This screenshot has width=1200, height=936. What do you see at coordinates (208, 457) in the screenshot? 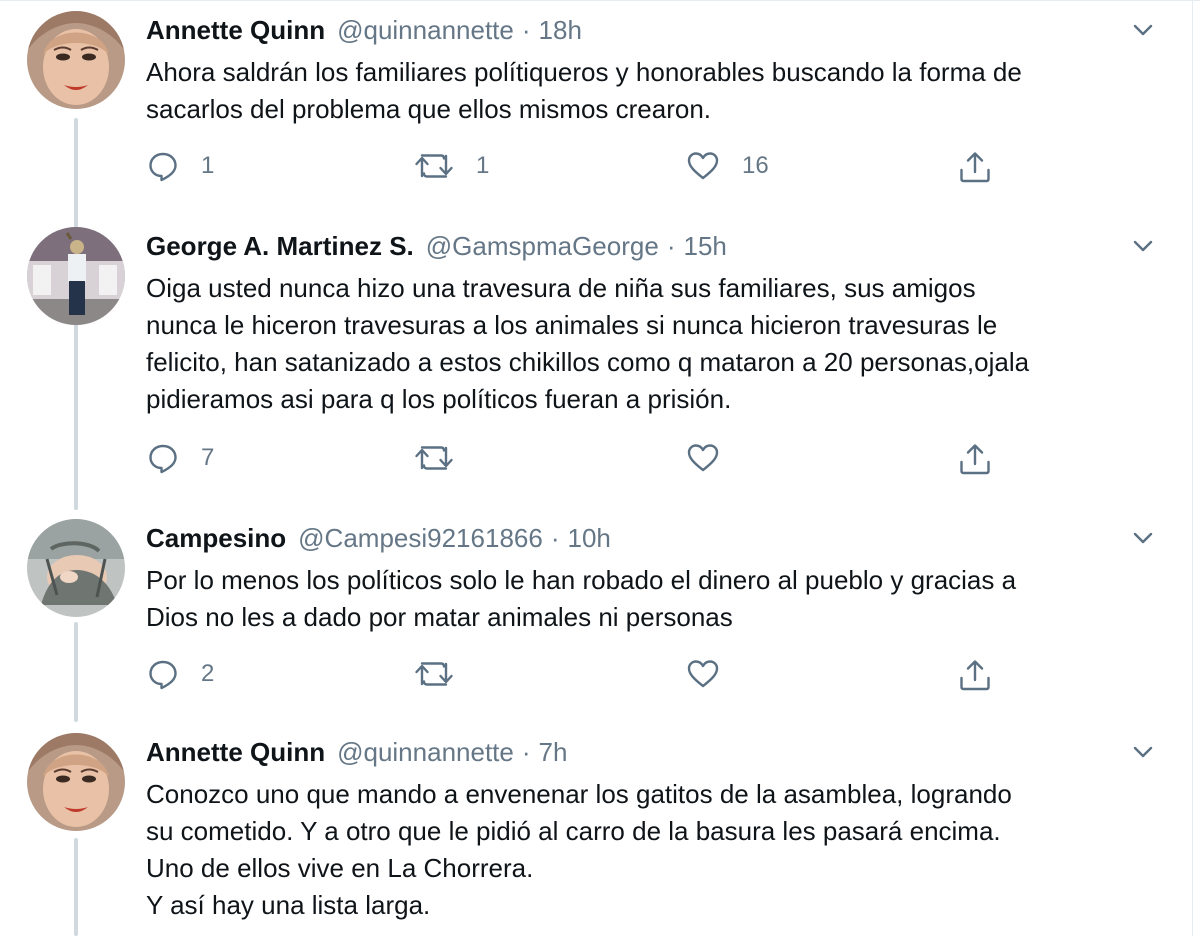
I see `reply-count: 7` at bounding box center [208, 457].